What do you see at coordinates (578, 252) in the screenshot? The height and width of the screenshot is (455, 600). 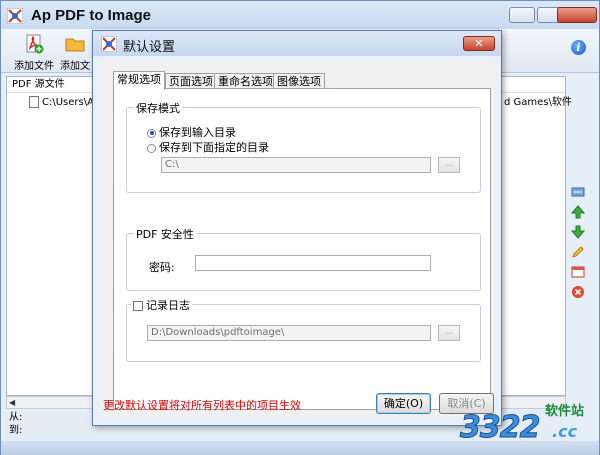 I see `edit-pencil-icon` at bounding box center [578, 252].